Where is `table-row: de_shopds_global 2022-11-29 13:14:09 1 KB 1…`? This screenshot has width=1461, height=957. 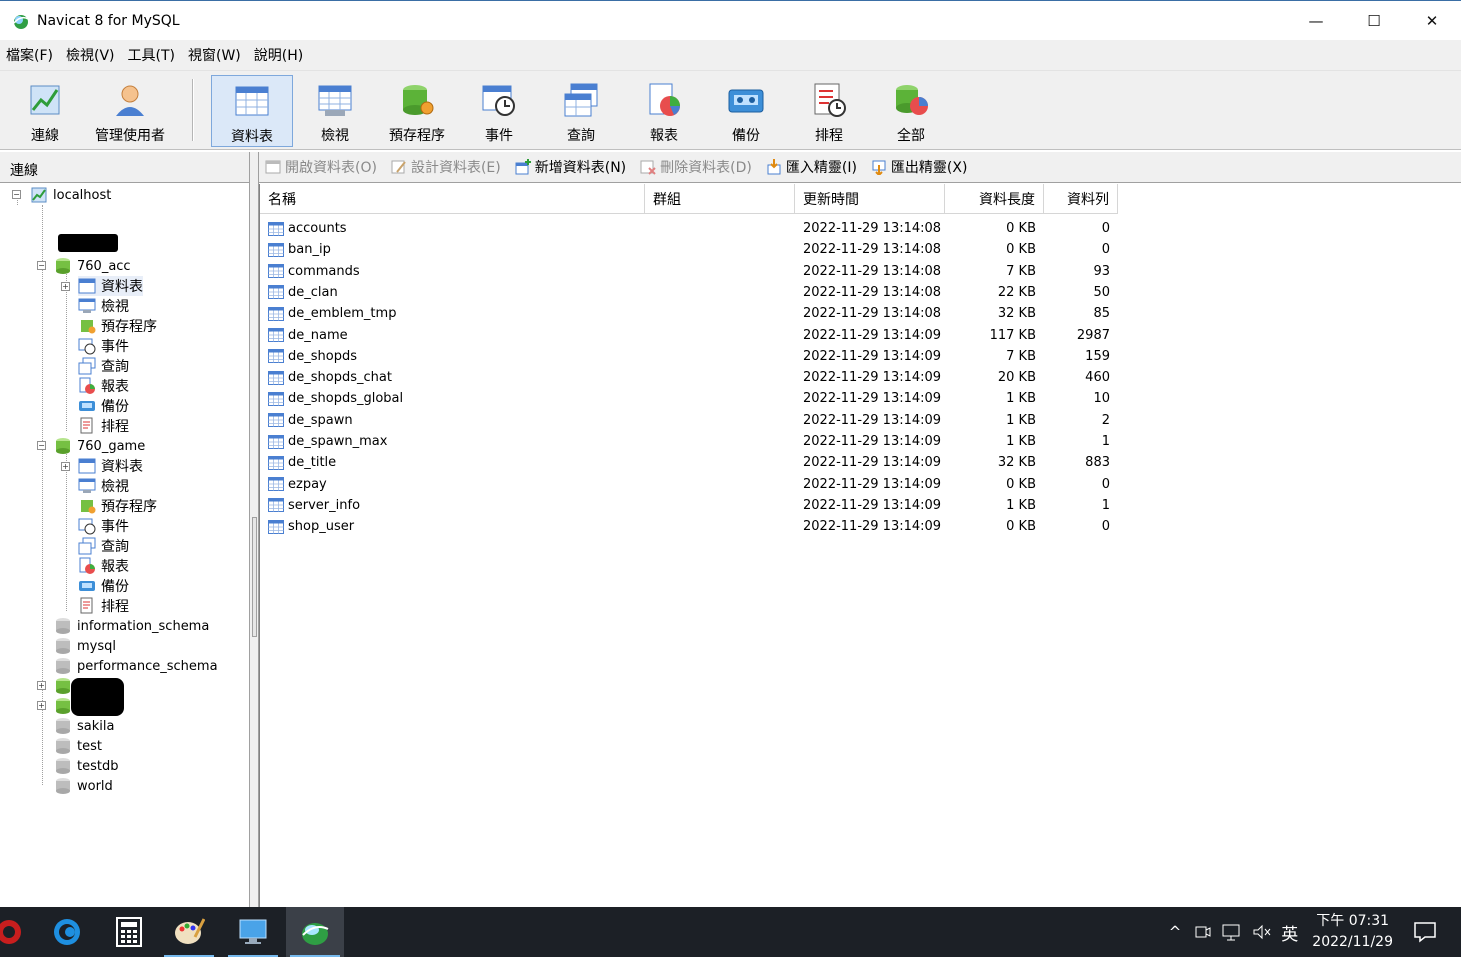 table-row: de_shopds_global 2022-11-29 13:14:09 1 KB 1… is located at coordinates (689, 398).